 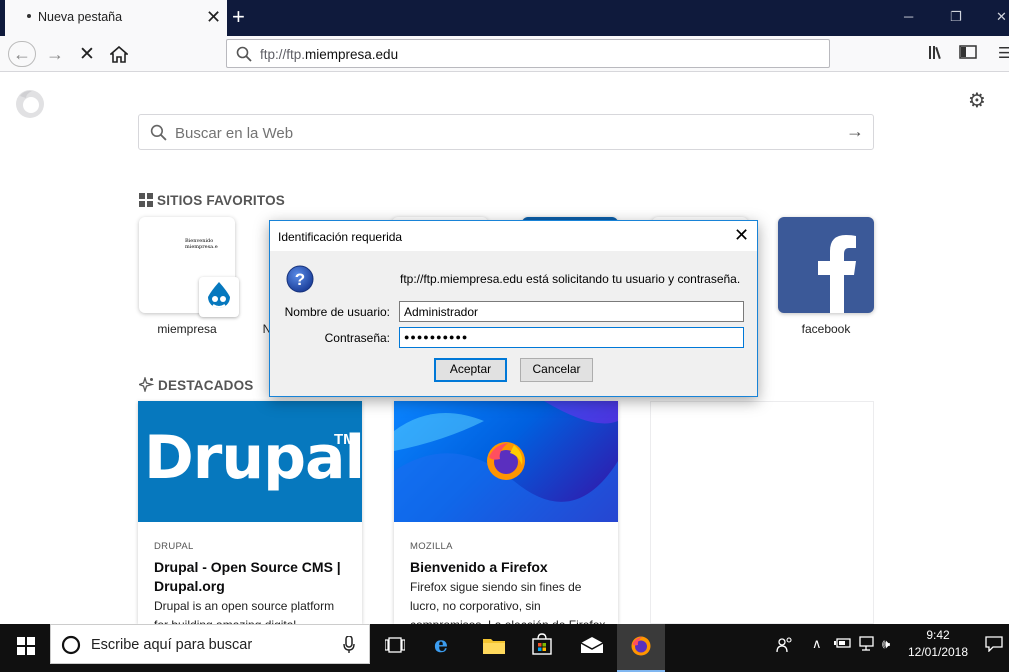 I want to click on navigation-toolbar: ← → ✕ ftp://ftp.miempresa.edu ☰, so click(x=504, y=54).